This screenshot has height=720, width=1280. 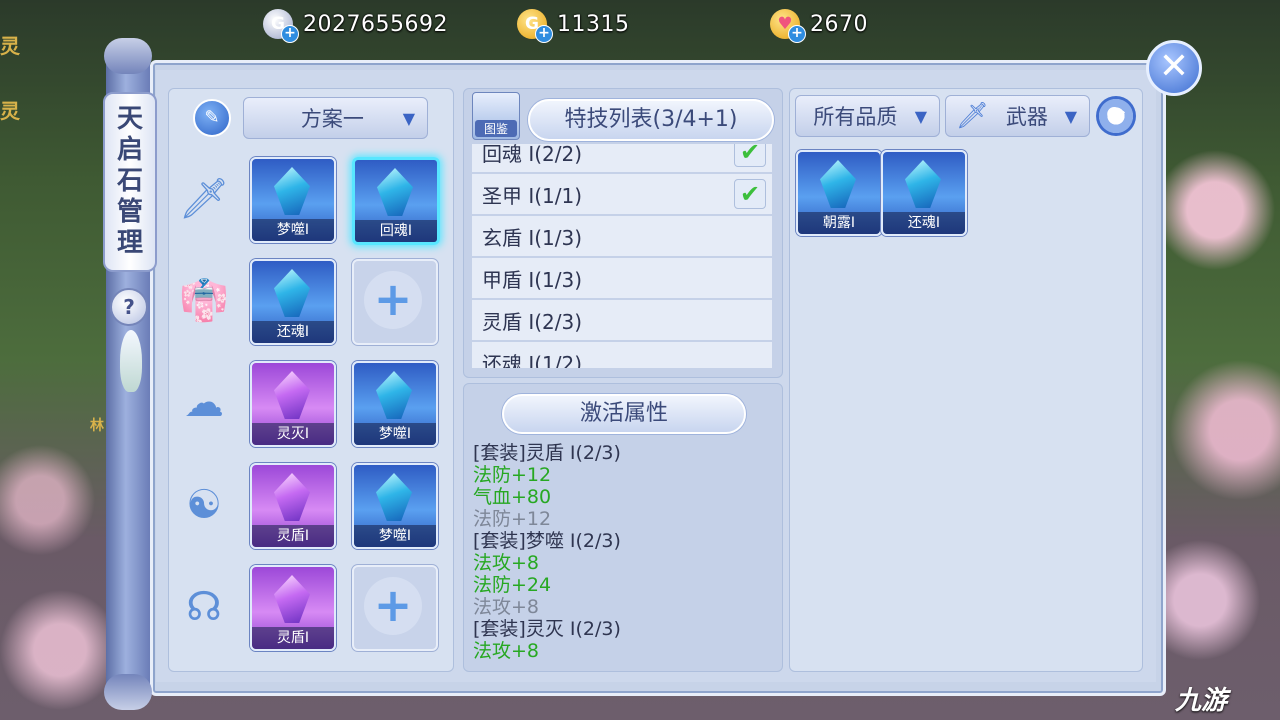 I want to click on title-char: 理, so click(x=129, y=243).